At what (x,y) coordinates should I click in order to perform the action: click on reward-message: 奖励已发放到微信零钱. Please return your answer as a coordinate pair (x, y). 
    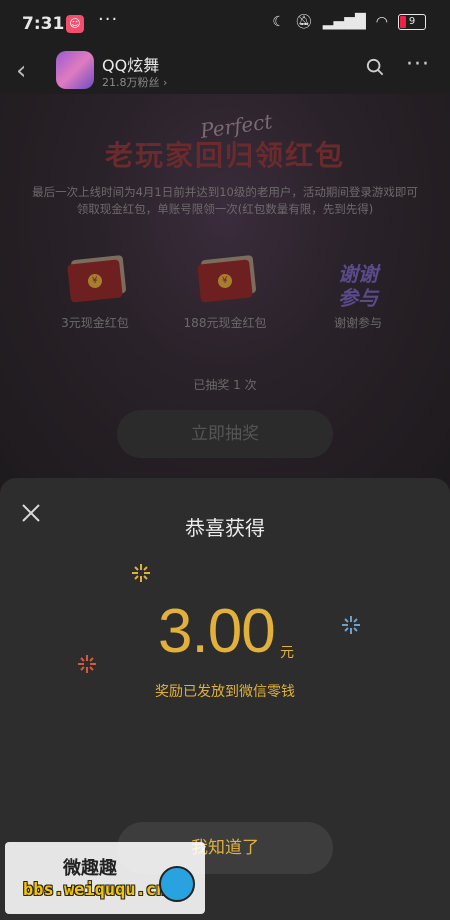
    Looking at the image, I should click on (225, 692).